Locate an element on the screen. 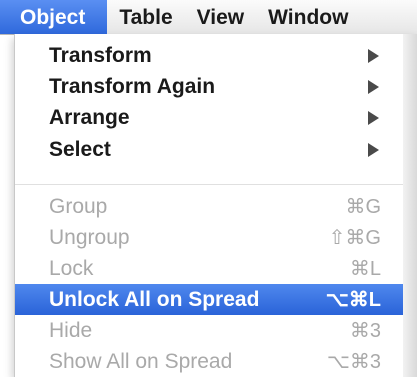  menubar-item-object: Object is located at coordinates (54, 17).